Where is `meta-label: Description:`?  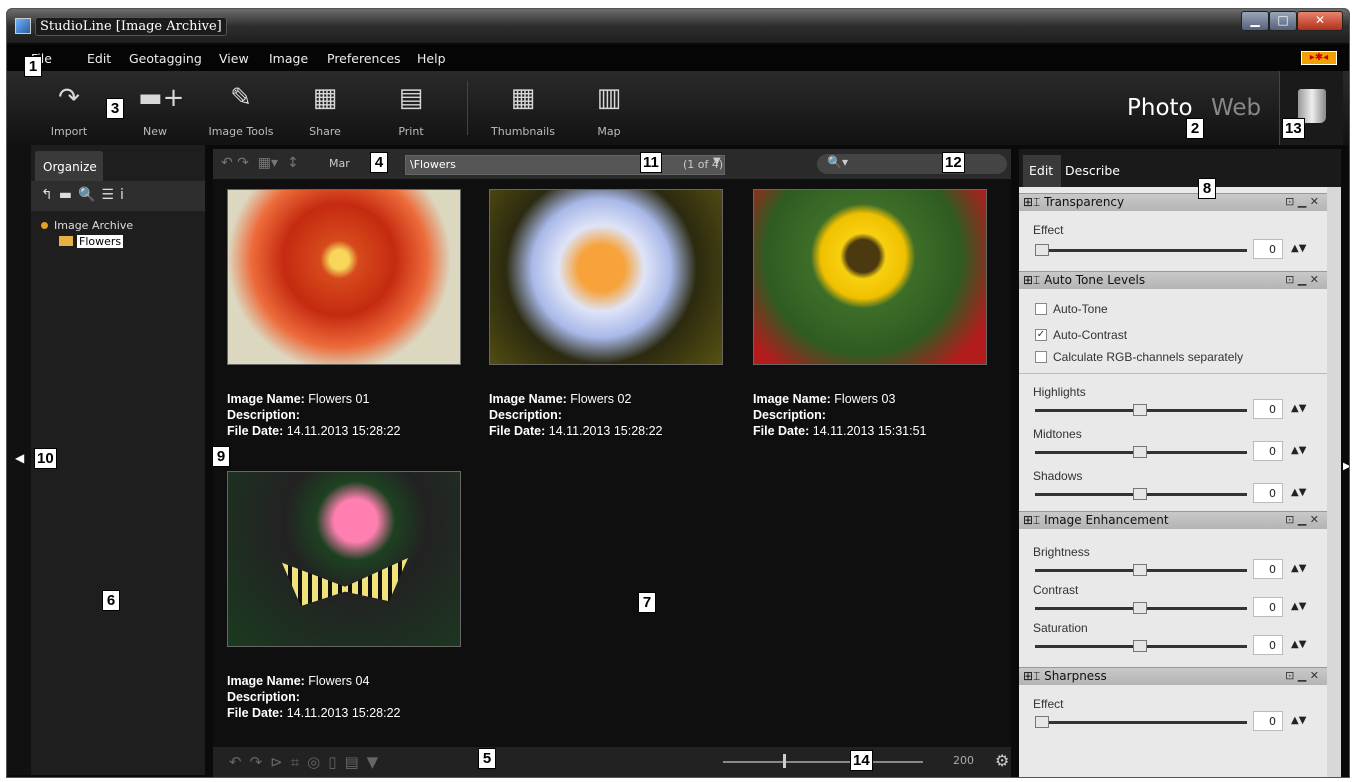 meta-label: Description: is located at coordinates (525, 415).